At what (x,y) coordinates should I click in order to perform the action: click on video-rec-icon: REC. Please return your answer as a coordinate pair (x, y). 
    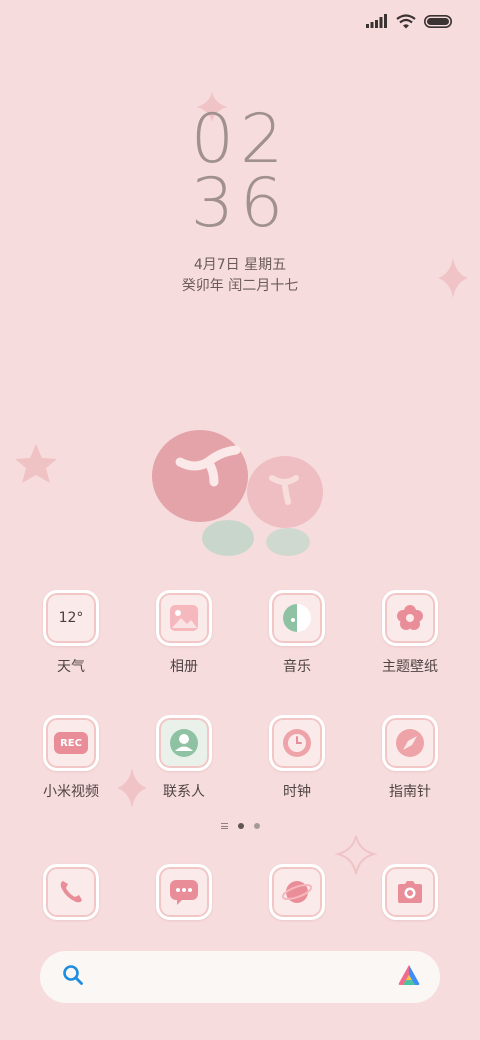
    Looking at the image, I should click on (71, 743).